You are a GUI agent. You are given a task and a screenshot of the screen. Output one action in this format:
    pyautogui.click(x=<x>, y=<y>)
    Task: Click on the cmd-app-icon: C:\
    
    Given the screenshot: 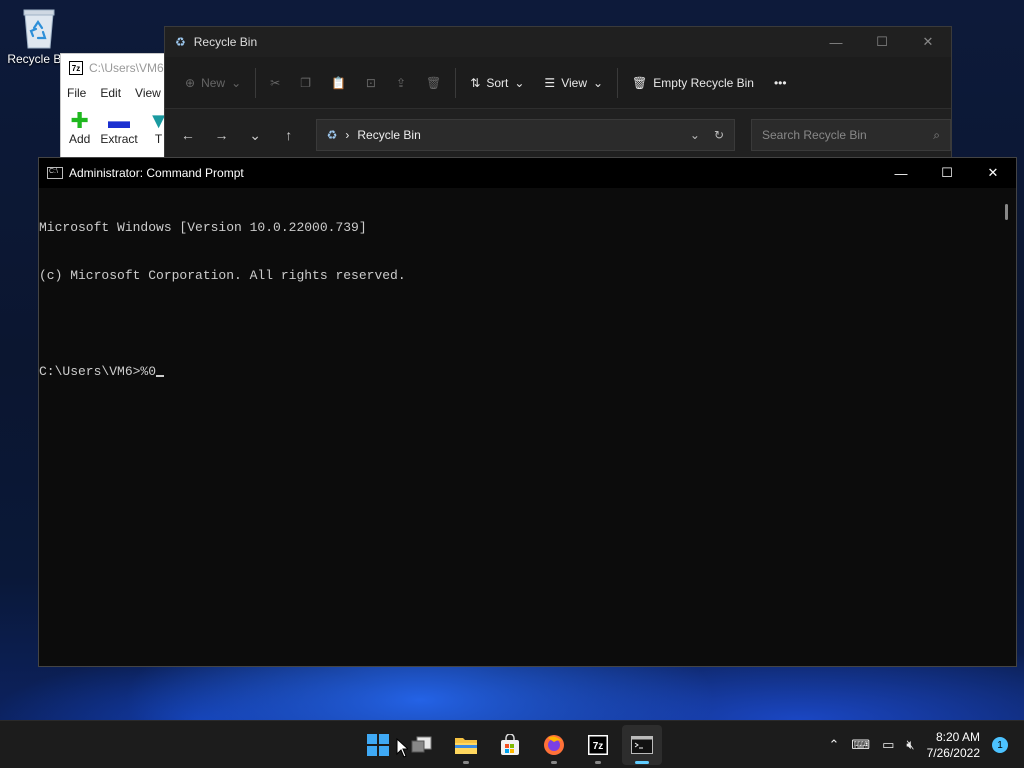 What is the action you would take?
    pyautogui.click(x=55, y=173)
    